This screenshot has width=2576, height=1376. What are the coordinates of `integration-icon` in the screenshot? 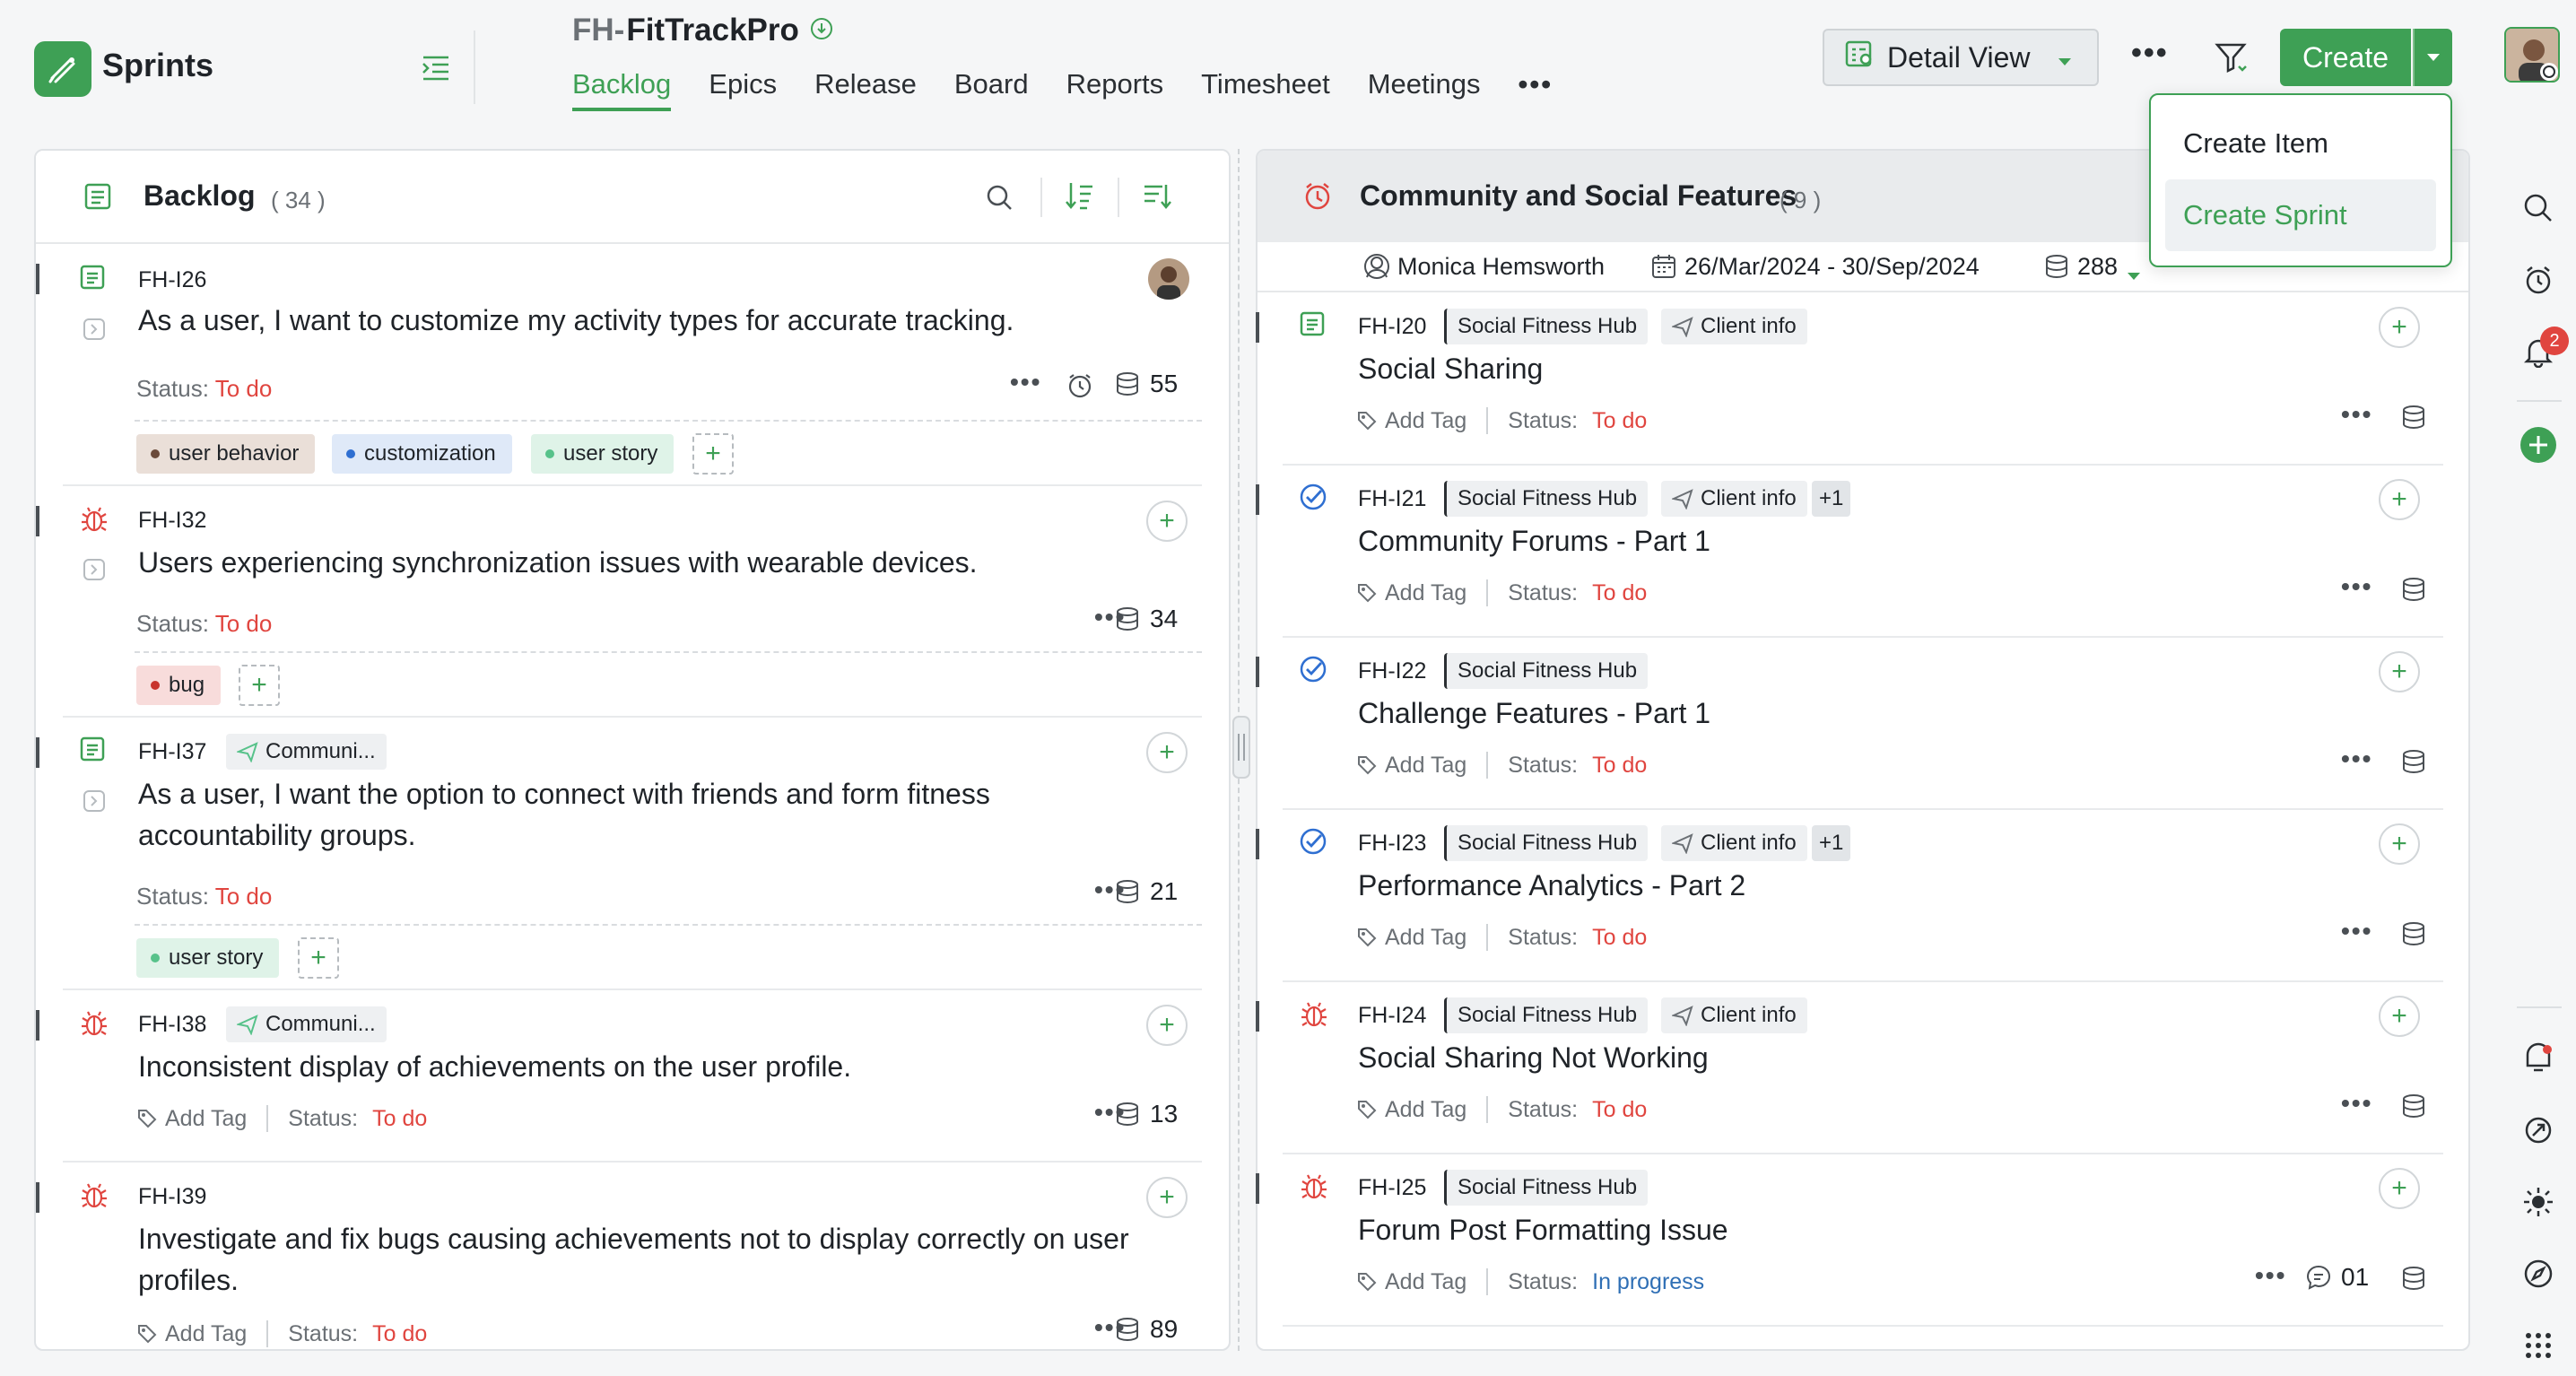 It's located at (2538, 1130).